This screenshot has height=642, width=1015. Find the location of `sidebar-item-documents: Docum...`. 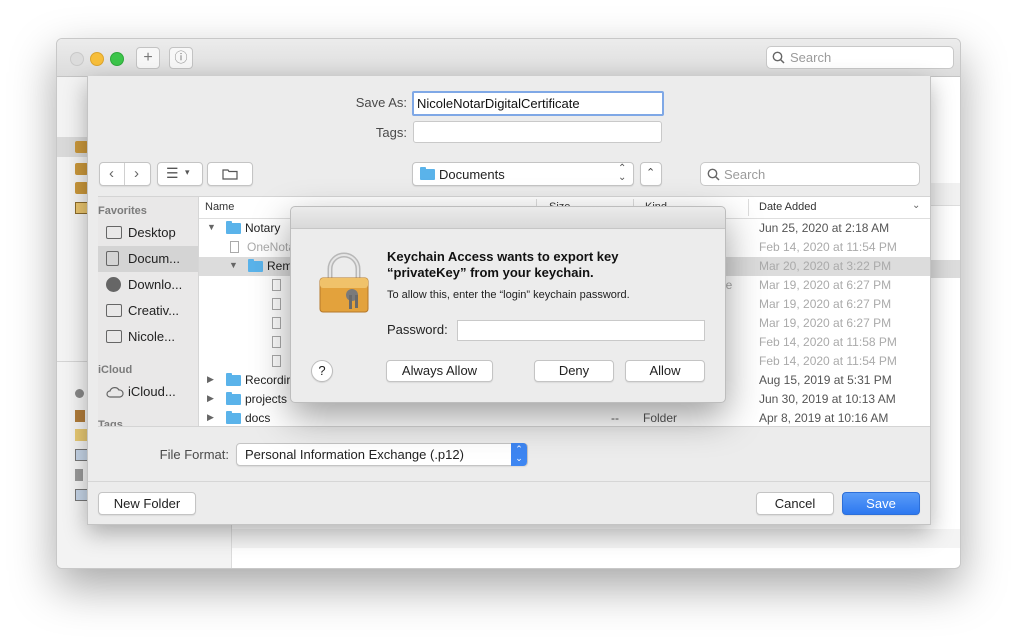

sidebar-item-documents: Docum... is located at coordinates (148, 259).